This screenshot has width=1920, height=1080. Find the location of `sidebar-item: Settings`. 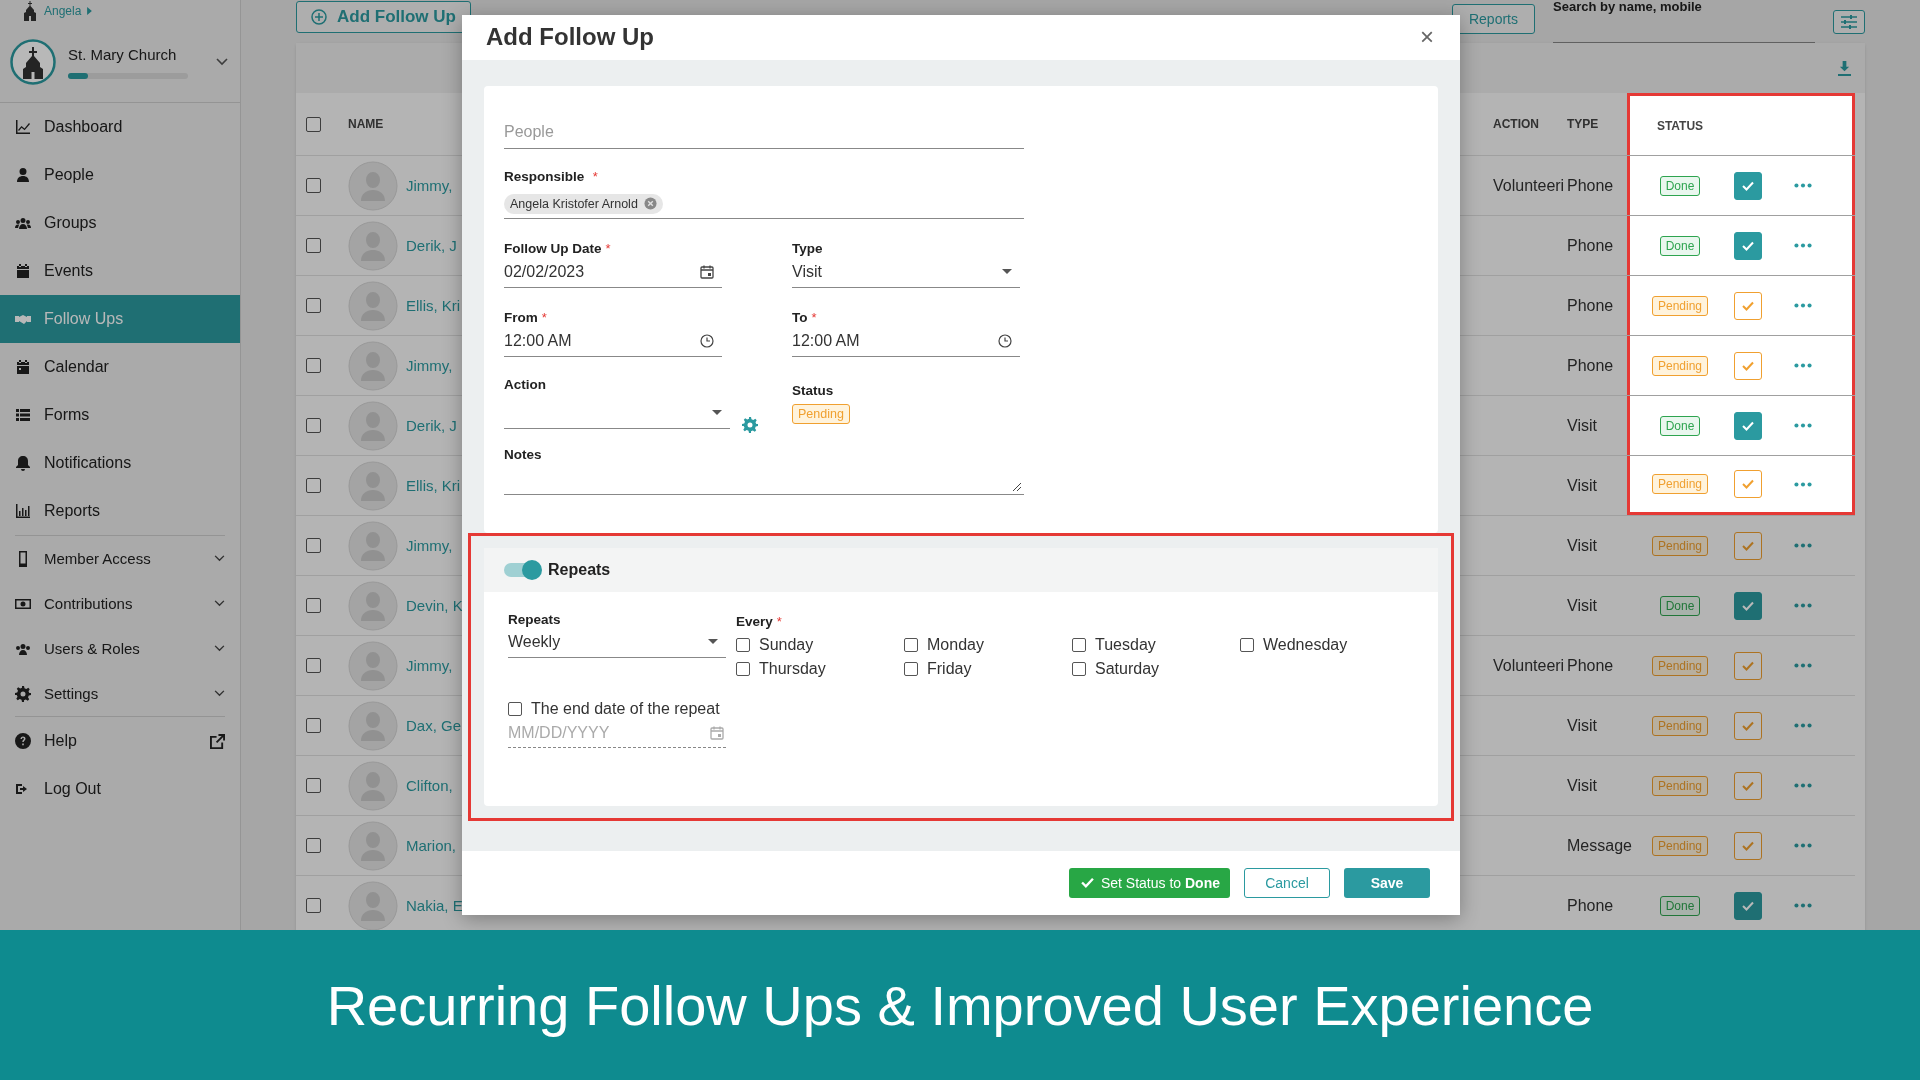

sidebar-item: Settings is located at coordinates (120, 693).